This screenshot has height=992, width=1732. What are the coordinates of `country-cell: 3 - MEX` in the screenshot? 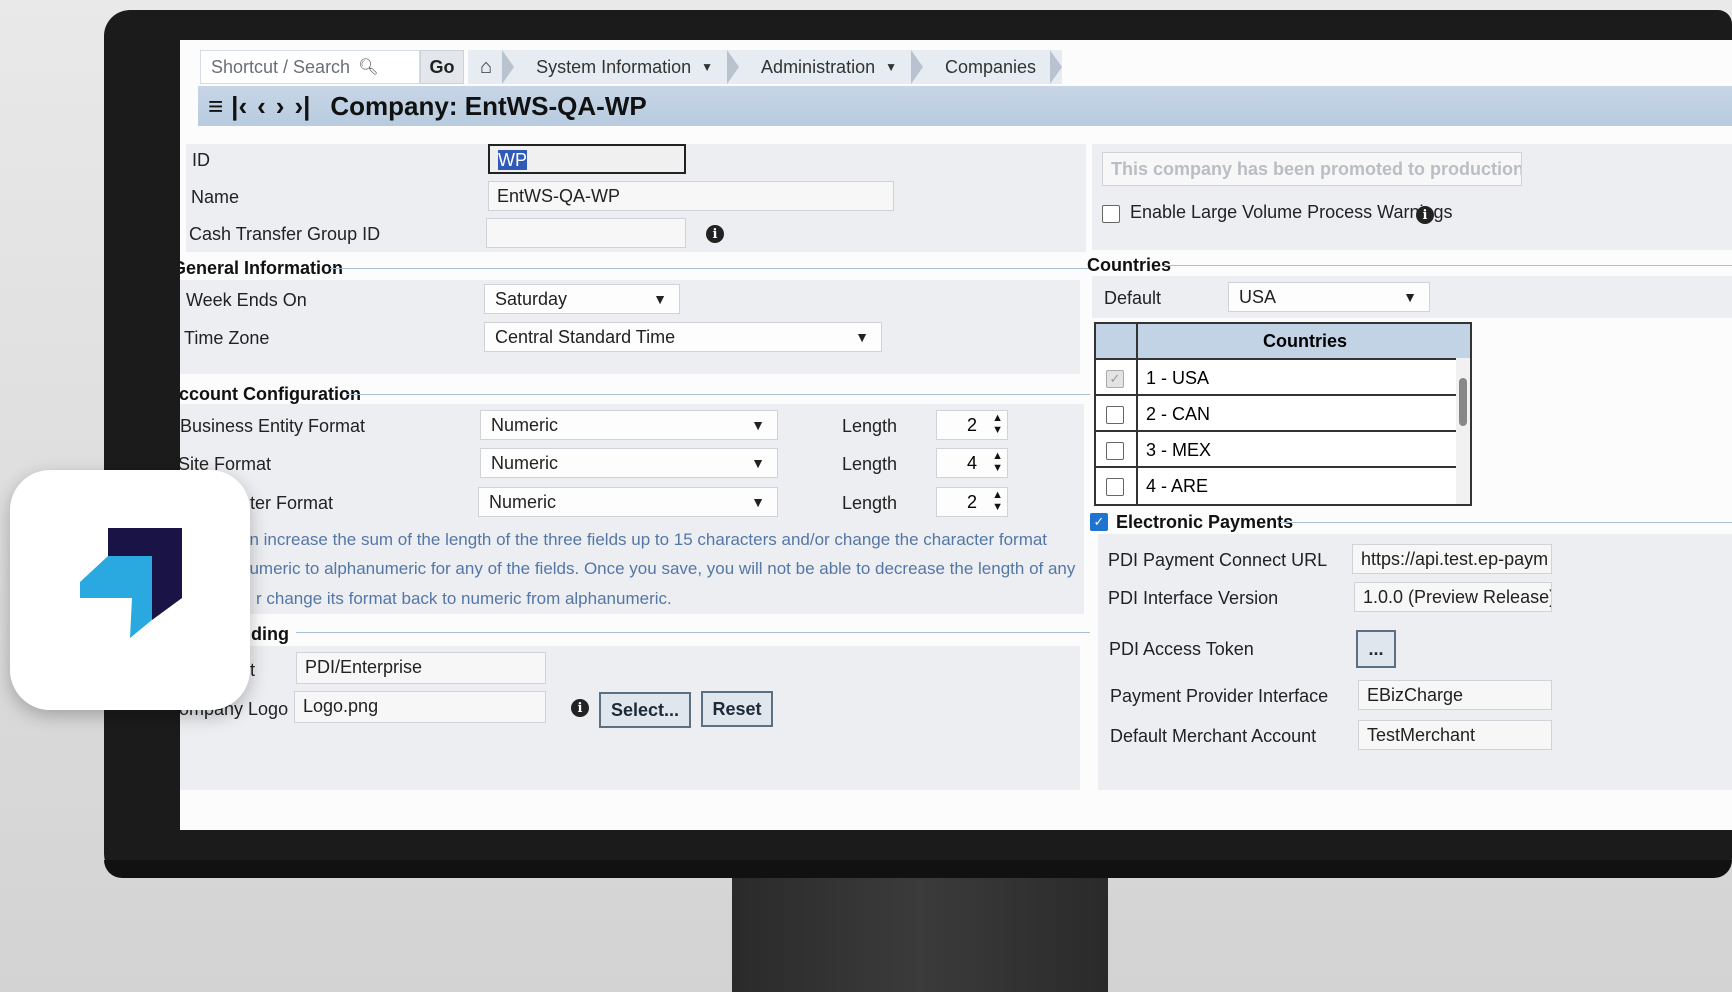 It's located at (1296, 450).